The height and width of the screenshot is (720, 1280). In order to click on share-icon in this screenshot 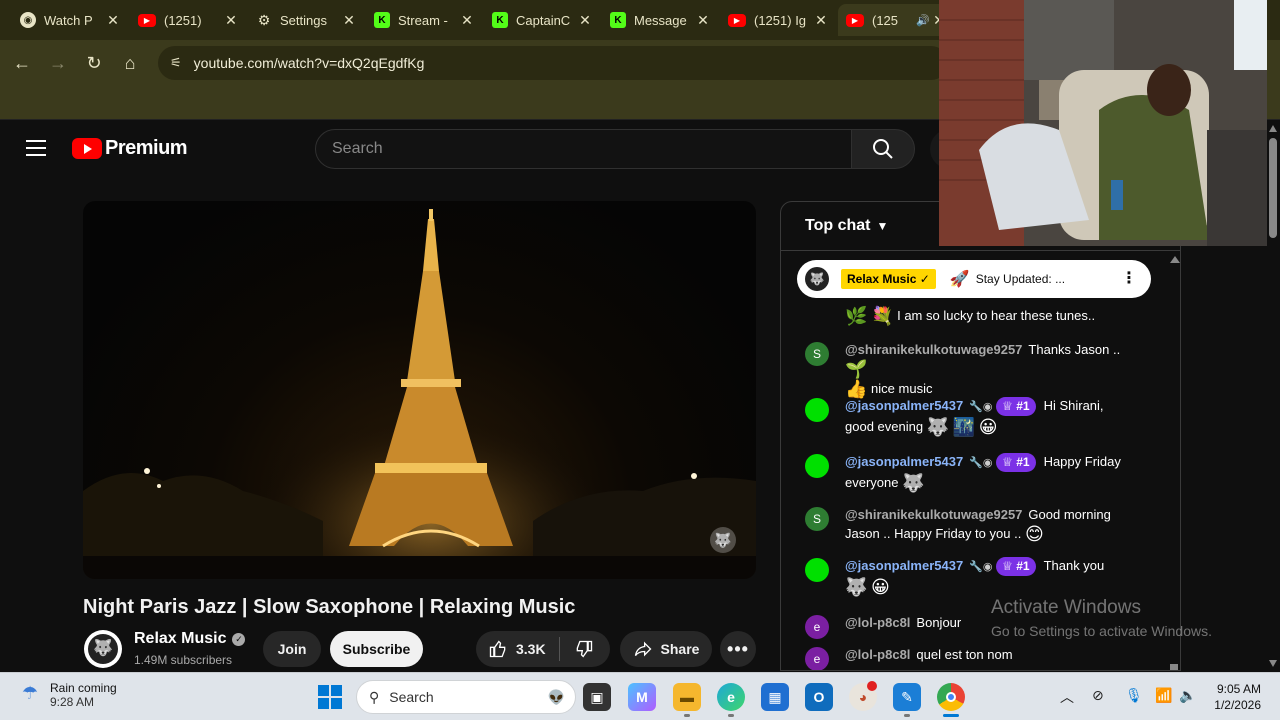, I will do `click(642, 649)`.